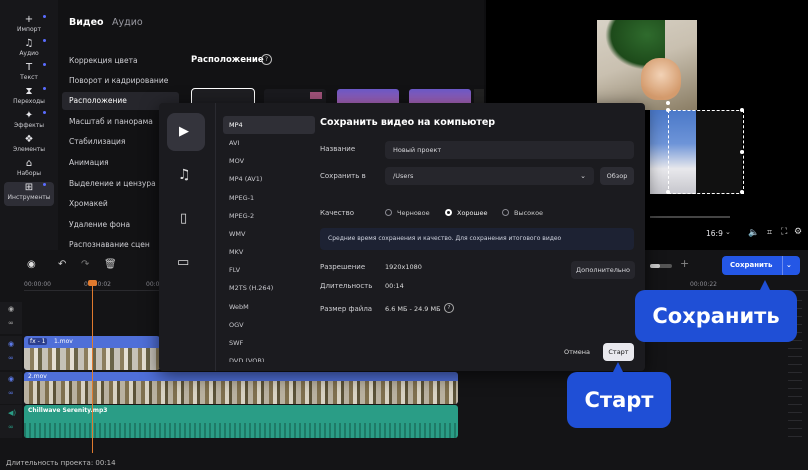 The image size is (808, 470). I want to click on more-settings-button: Дополнительно, so click(603, 270).